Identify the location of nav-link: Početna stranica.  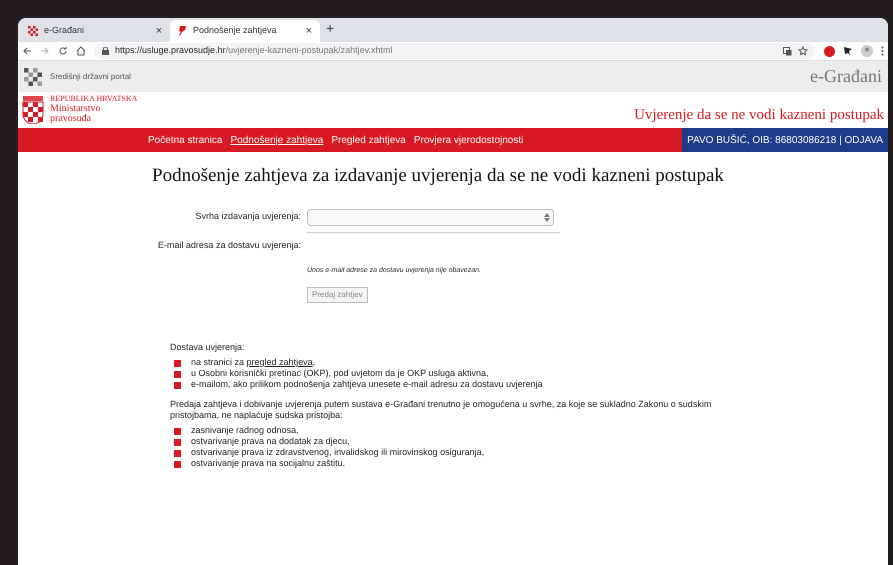
(185, 140).